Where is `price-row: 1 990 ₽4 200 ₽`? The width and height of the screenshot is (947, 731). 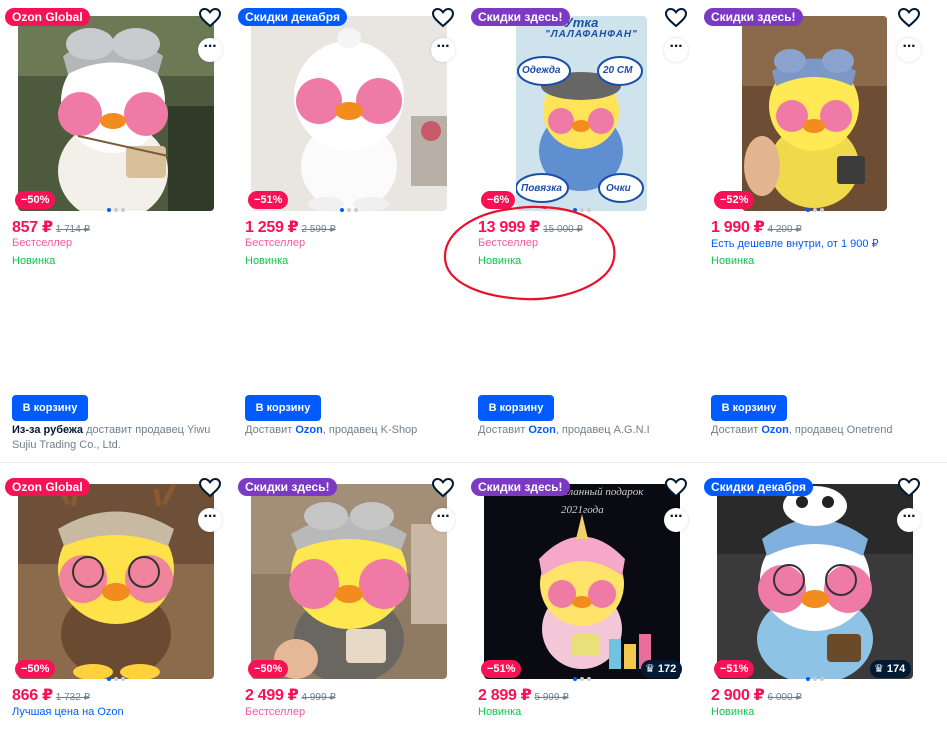
price-row: 1 990 ₽4 200 ₽ is located at coordinates (756, 227).